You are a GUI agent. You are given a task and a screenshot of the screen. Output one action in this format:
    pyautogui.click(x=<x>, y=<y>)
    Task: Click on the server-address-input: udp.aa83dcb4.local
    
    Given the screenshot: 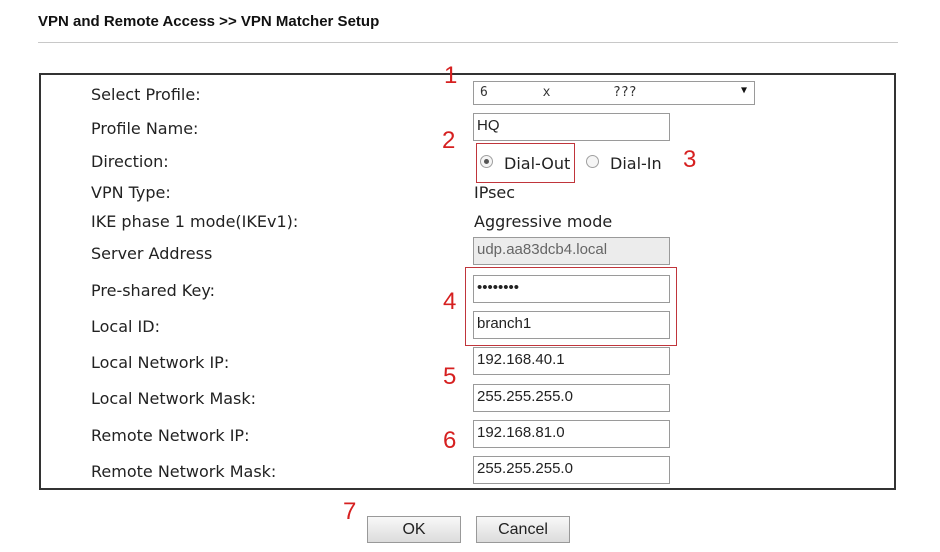 What is the action you would take?
    pyautogui.click(x=571, y=251)
    